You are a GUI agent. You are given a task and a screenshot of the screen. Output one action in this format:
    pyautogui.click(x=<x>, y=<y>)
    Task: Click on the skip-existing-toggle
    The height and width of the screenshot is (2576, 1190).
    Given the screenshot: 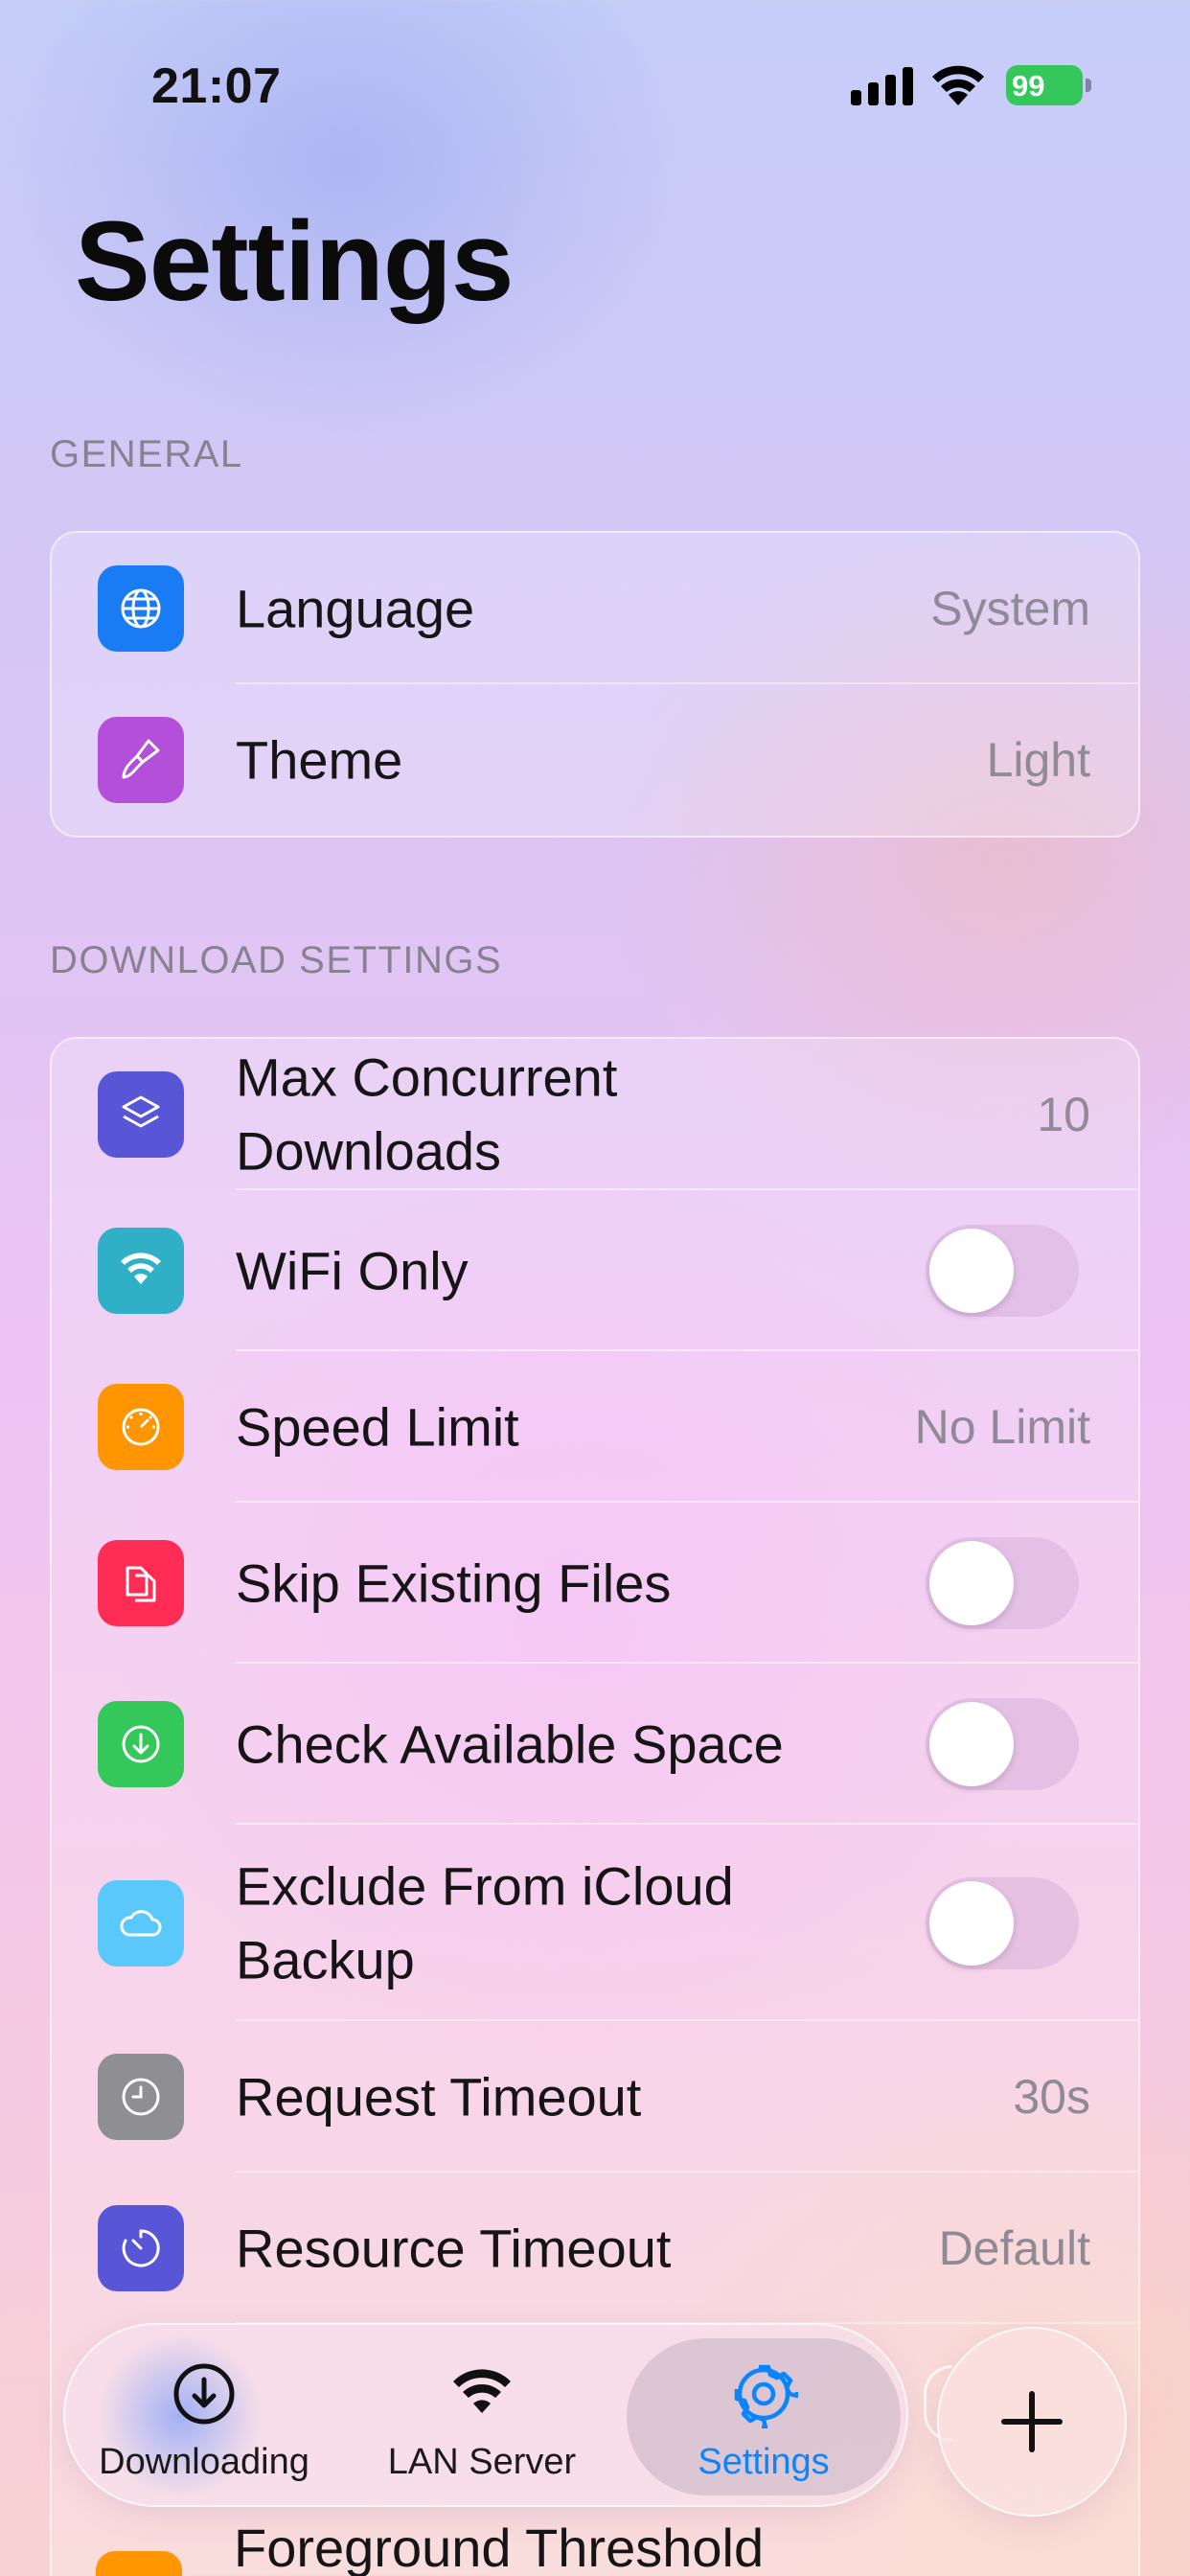 What is the action you would take?
    pyautogui.click(x=1003, y=1583)
    